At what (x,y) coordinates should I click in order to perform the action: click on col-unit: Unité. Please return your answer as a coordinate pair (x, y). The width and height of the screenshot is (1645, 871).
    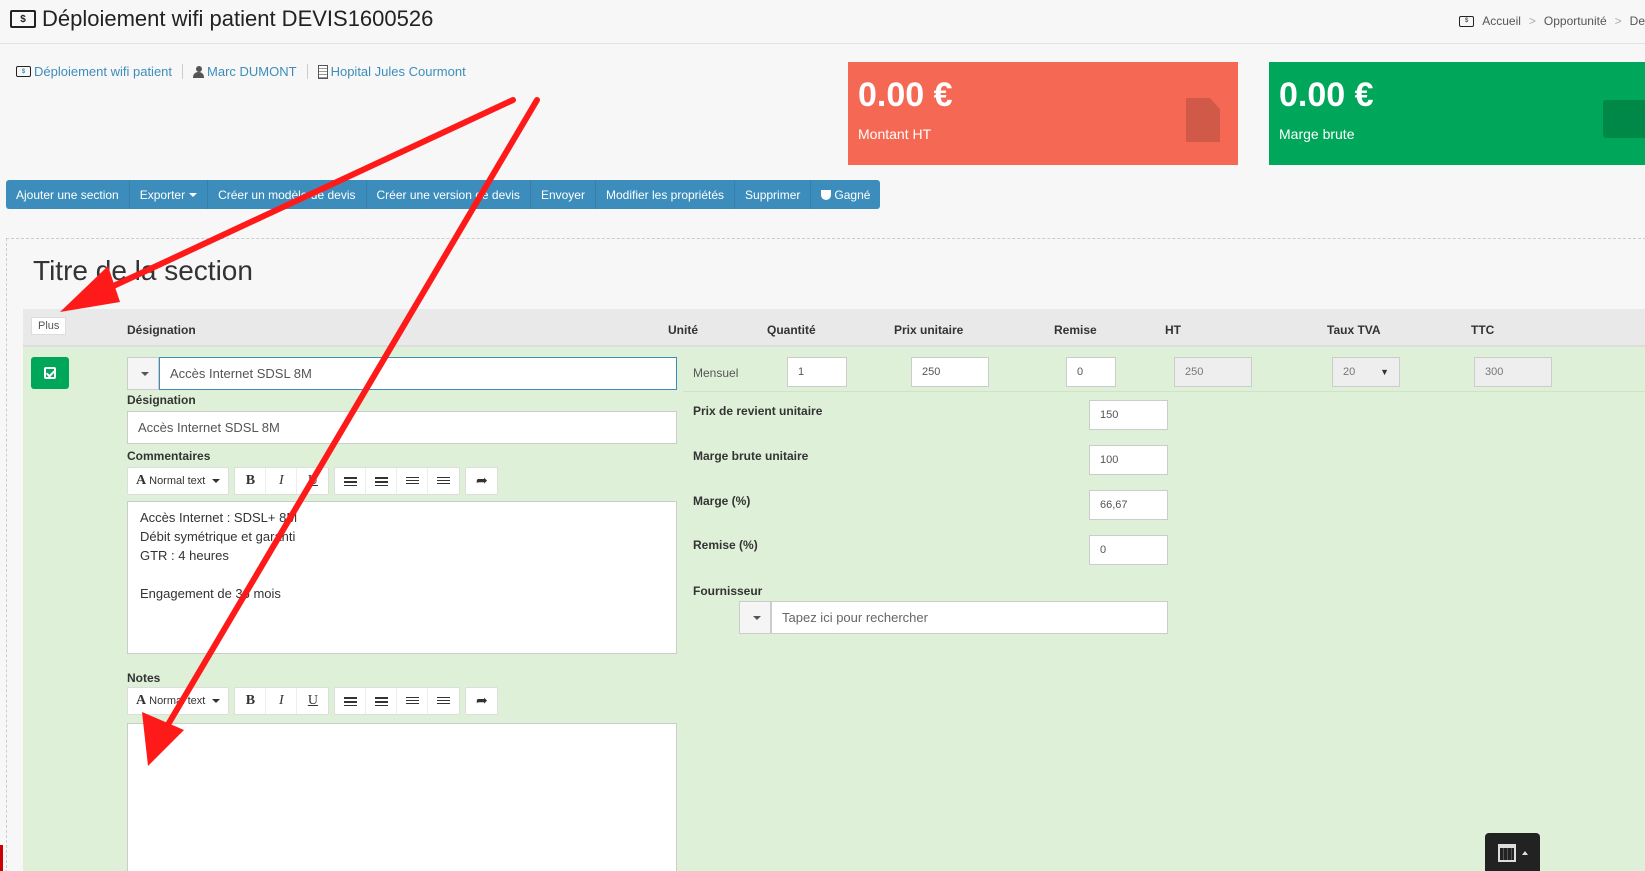
    Looking at the image, I should click on (683, 330).